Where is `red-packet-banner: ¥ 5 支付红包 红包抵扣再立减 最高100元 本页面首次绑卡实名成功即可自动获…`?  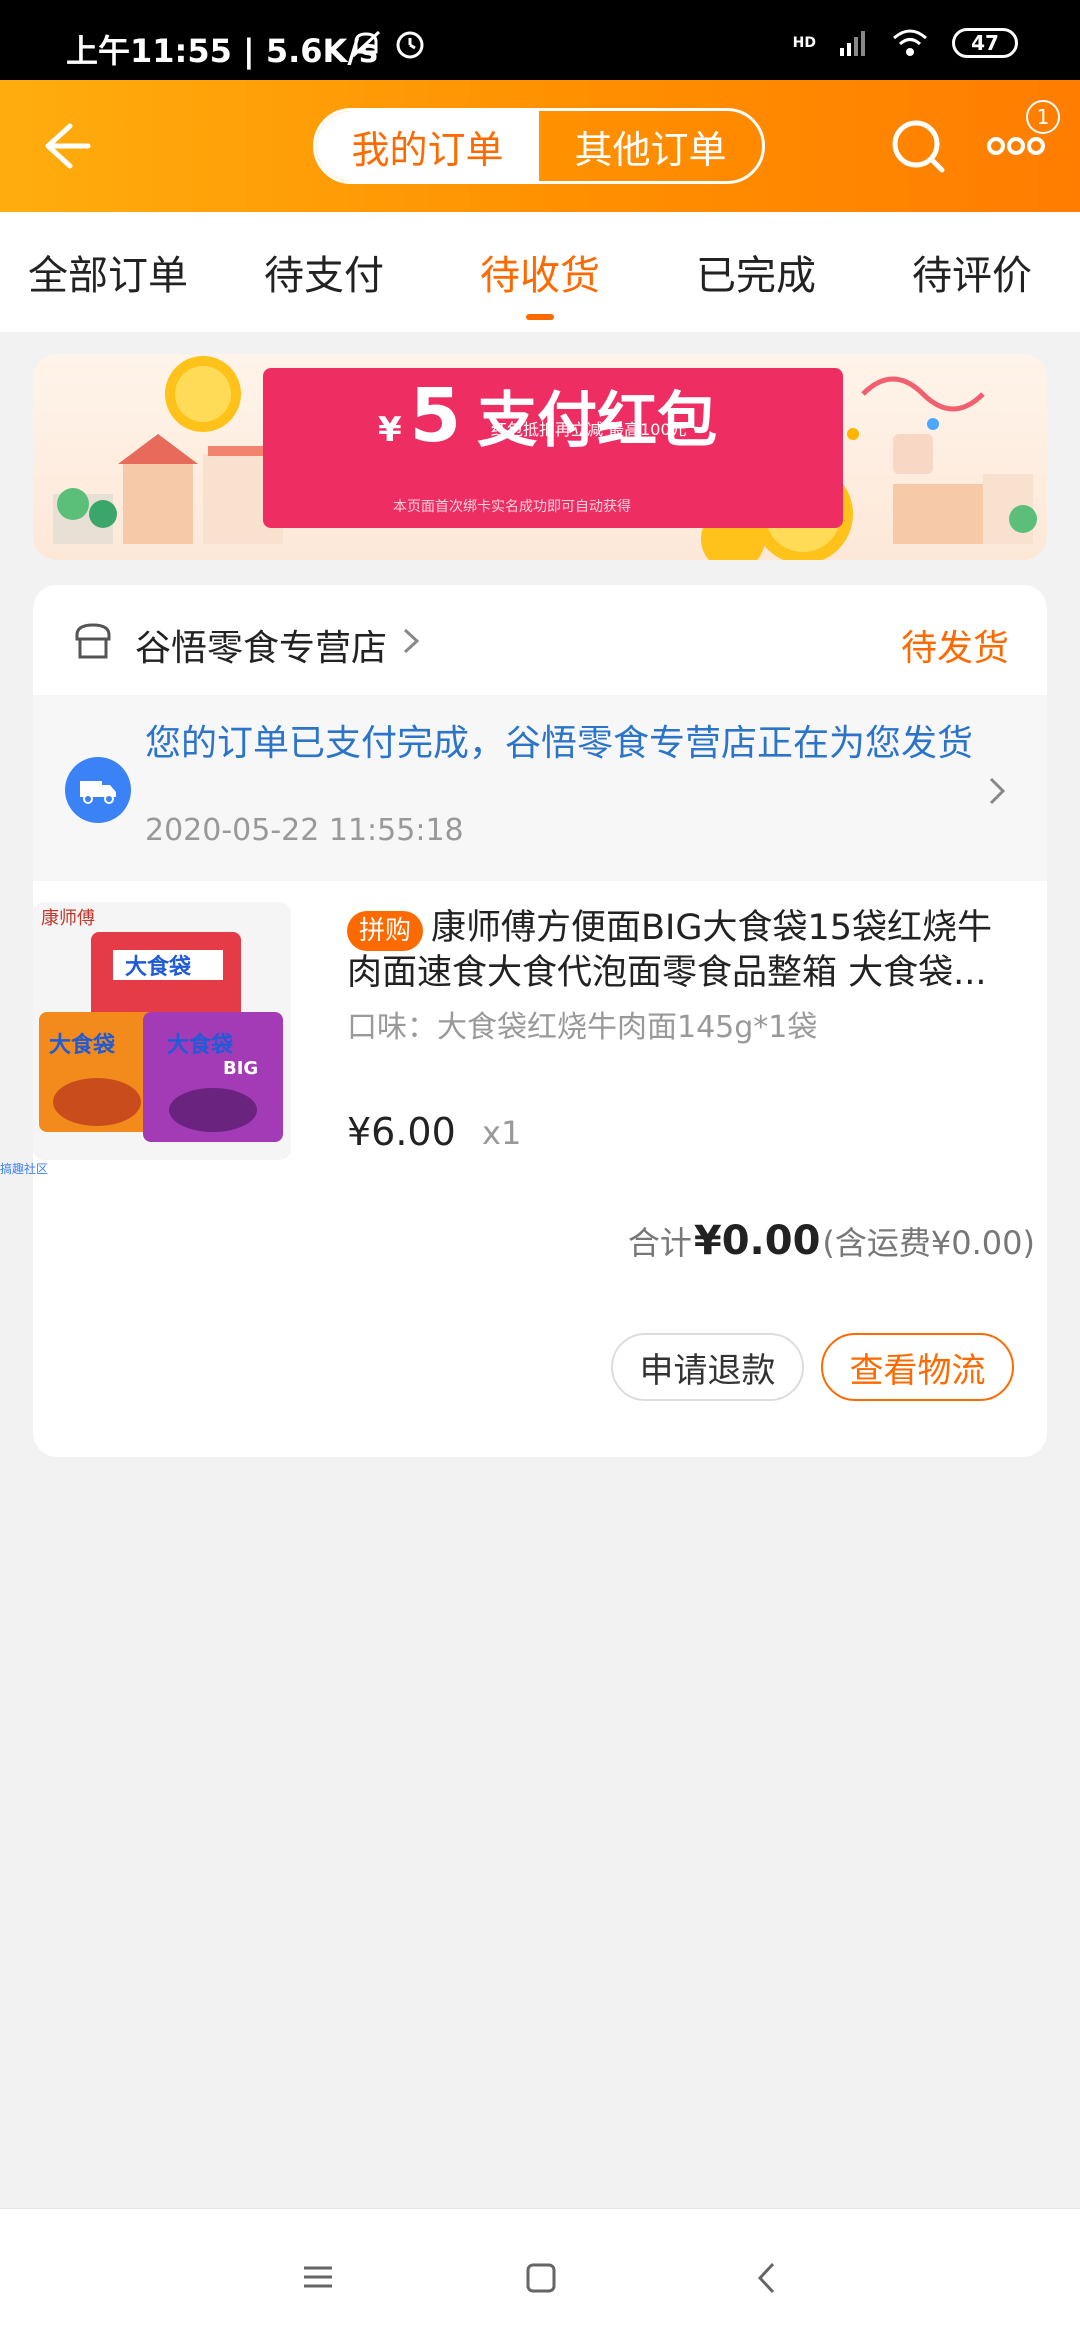 red-packet-banner: ¥ 5 支付红包 红包抵扣再立减 最高100元 本页面首次绑卡实名成功即可自动获… is located at coordinates (540, 457).